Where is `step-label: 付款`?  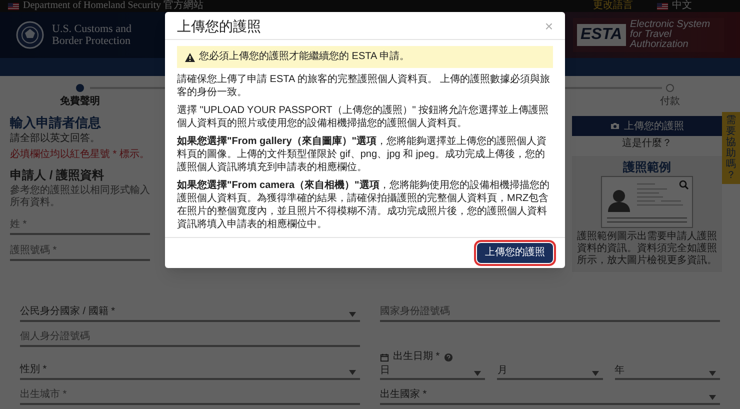
step-label: 付款 is located at coordinates (670, 102).